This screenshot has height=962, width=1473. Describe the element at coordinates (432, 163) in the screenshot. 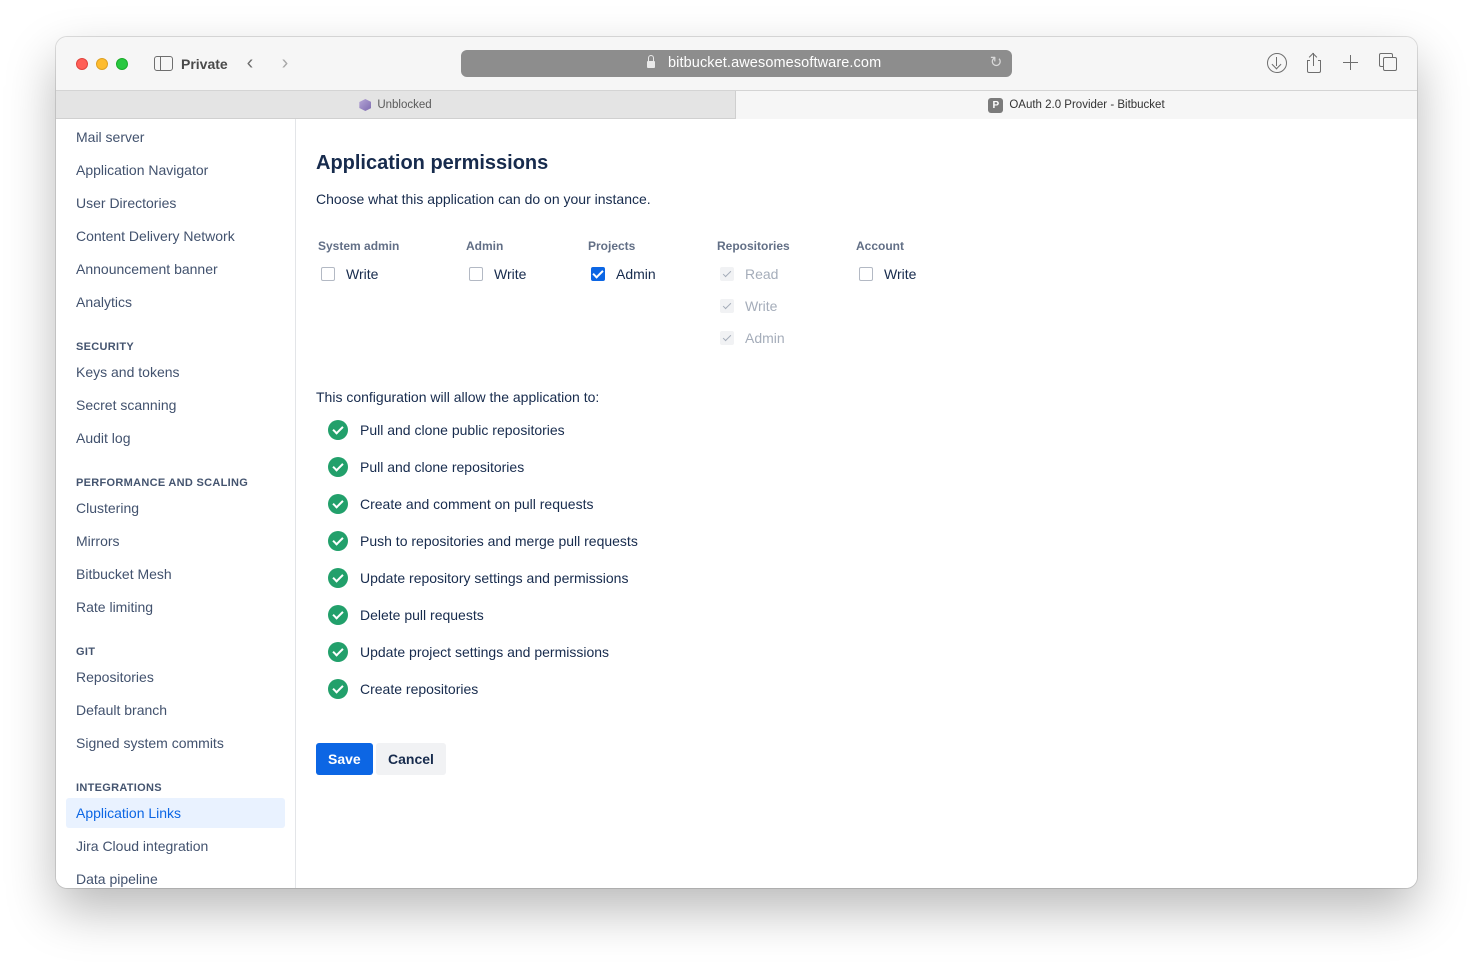

I see `page-title: Application permissions` at that location.